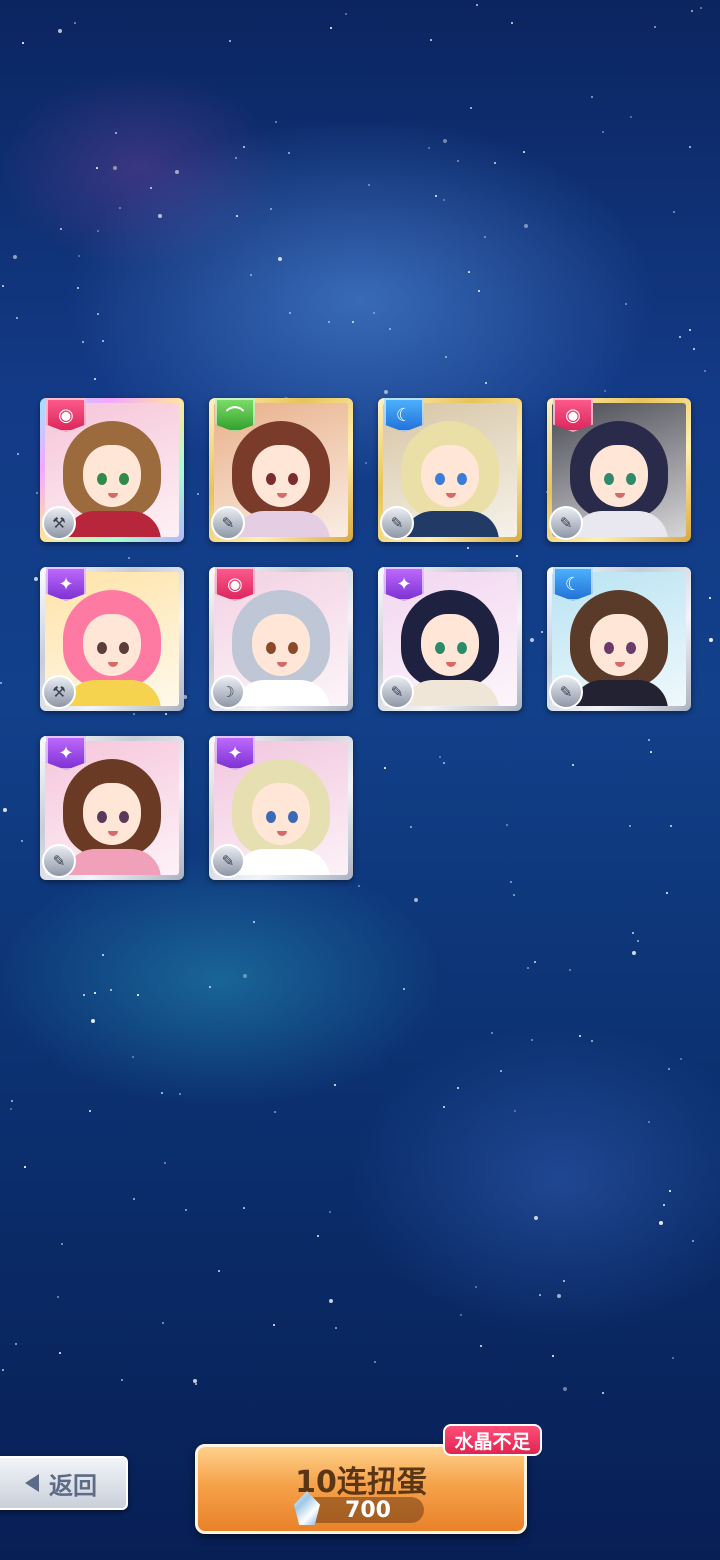  Describe the element at coordinates (361, 1489) in the screenshot. I see `ten-pull-gacha-button: 10连扭蛋 700` at that location.